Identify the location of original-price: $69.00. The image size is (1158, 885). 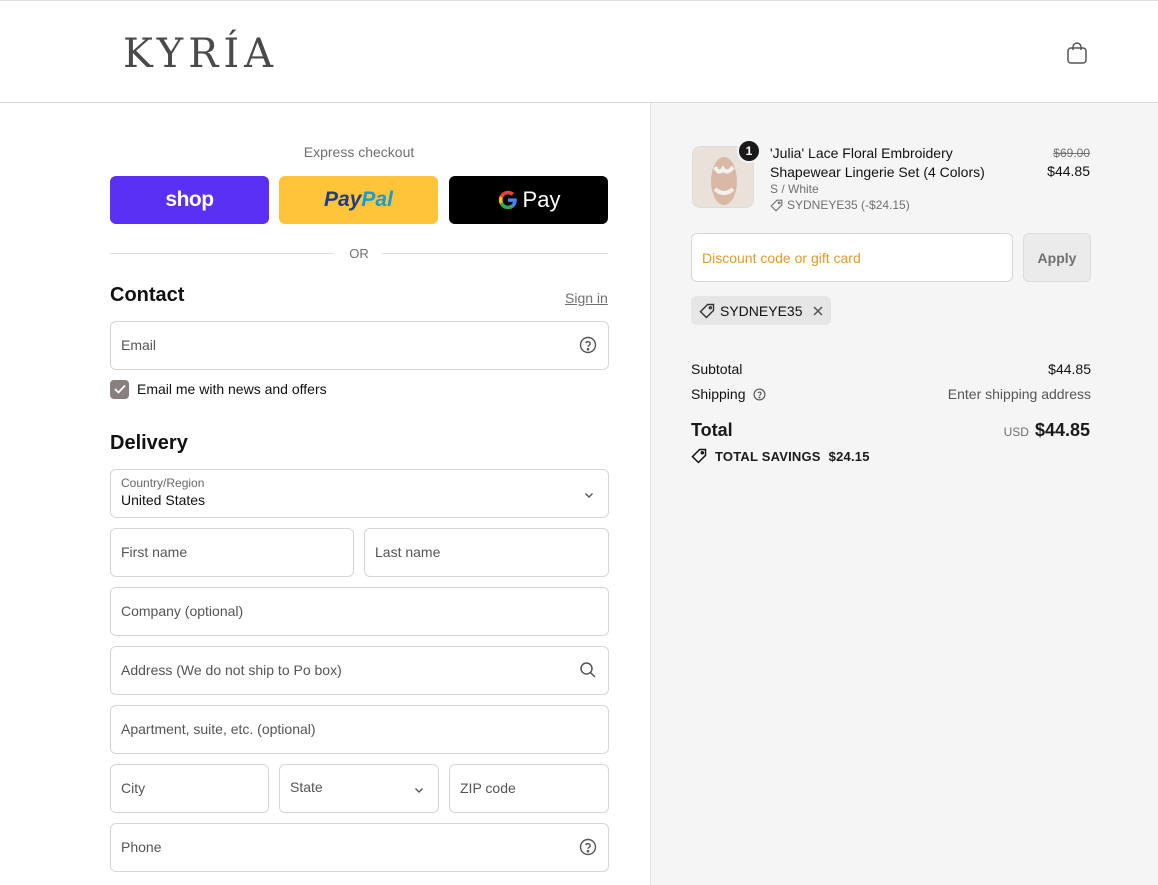
(1071, 153).